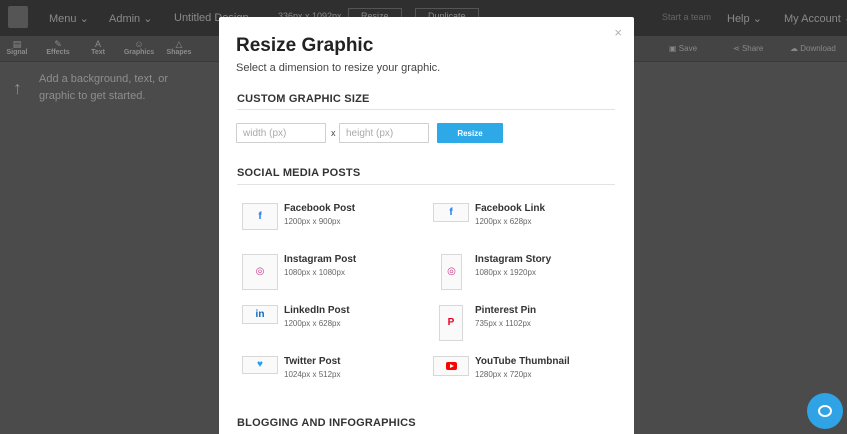  I want to click on modal-title: Resize Graphic, so click(305, 45).